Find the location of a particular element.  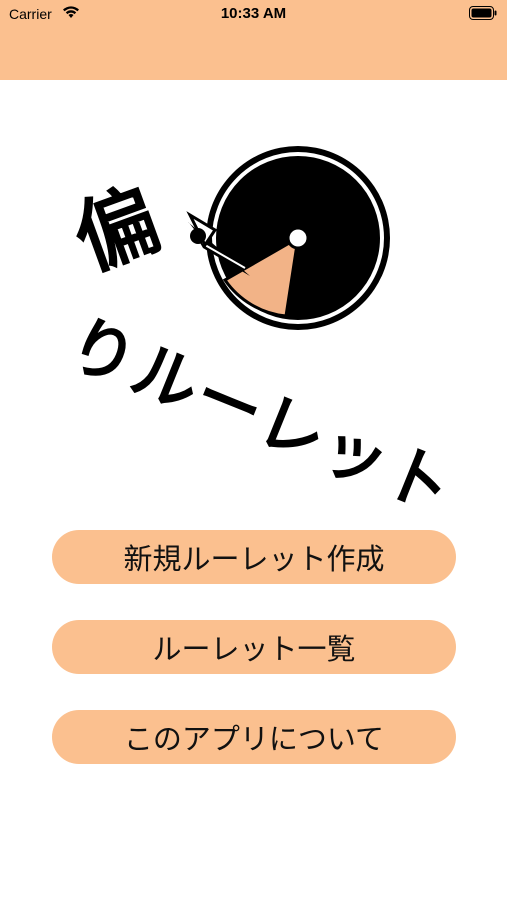

new-roulette-button: 新規ルーレット作成 is located at coordinates (254, 557).